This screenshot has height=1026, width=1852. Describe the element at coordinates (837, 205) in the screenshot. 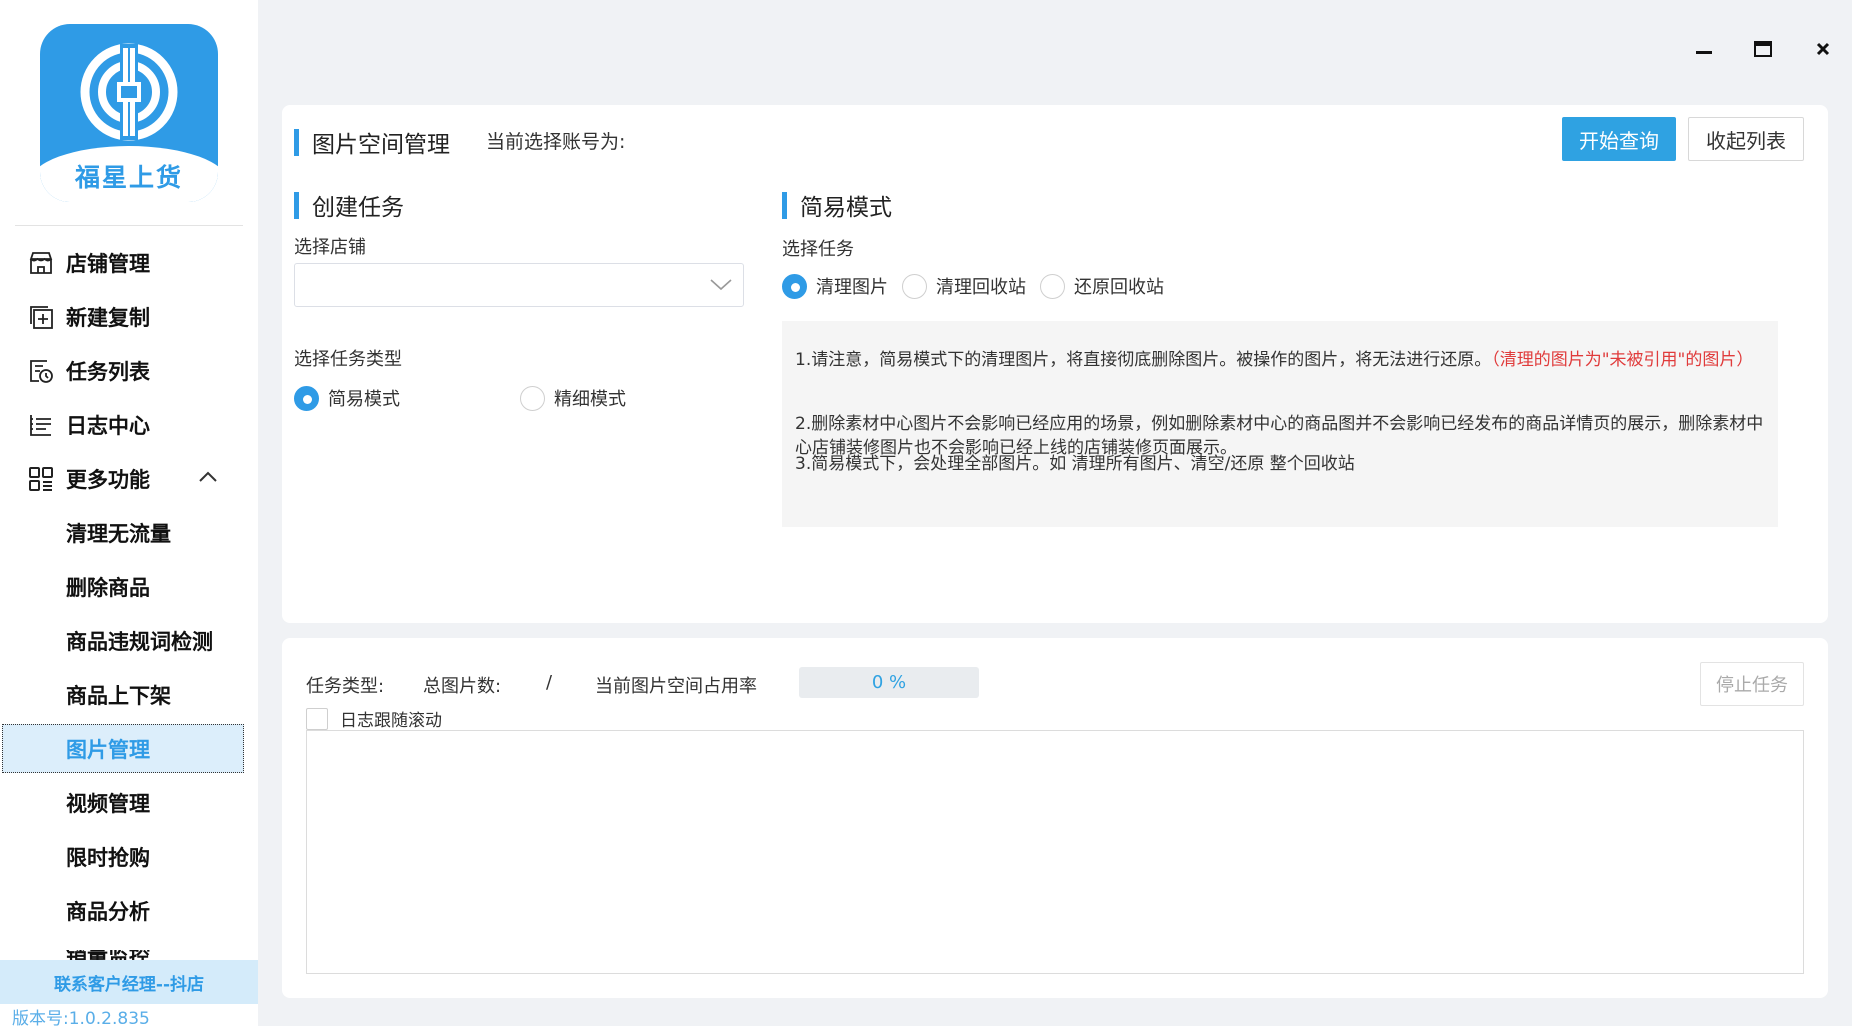

I see `simple-mode-title: 简易模式` at that location.